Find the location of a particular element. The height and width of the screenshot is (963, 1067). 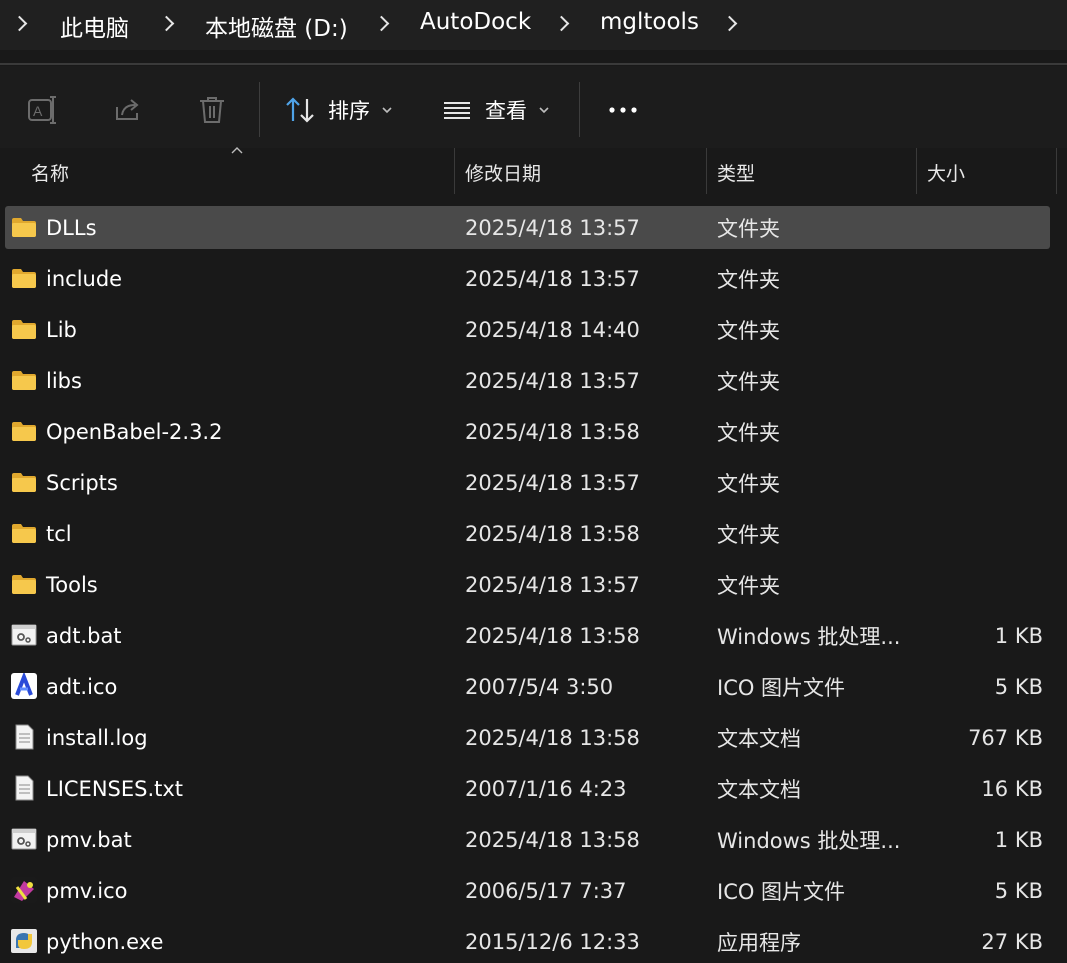

file-modified-date: 2025/4/18 14:40 is located at coordinates (552, 329).